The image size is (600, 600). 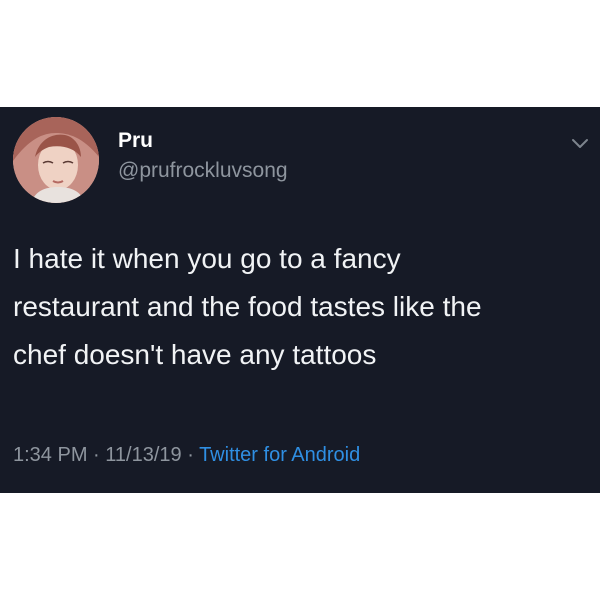 What do you see at coordinates (50, 455) in the screenshot?
I see `tweet-time: 1:34 PM` at bounding box center [50, 455].